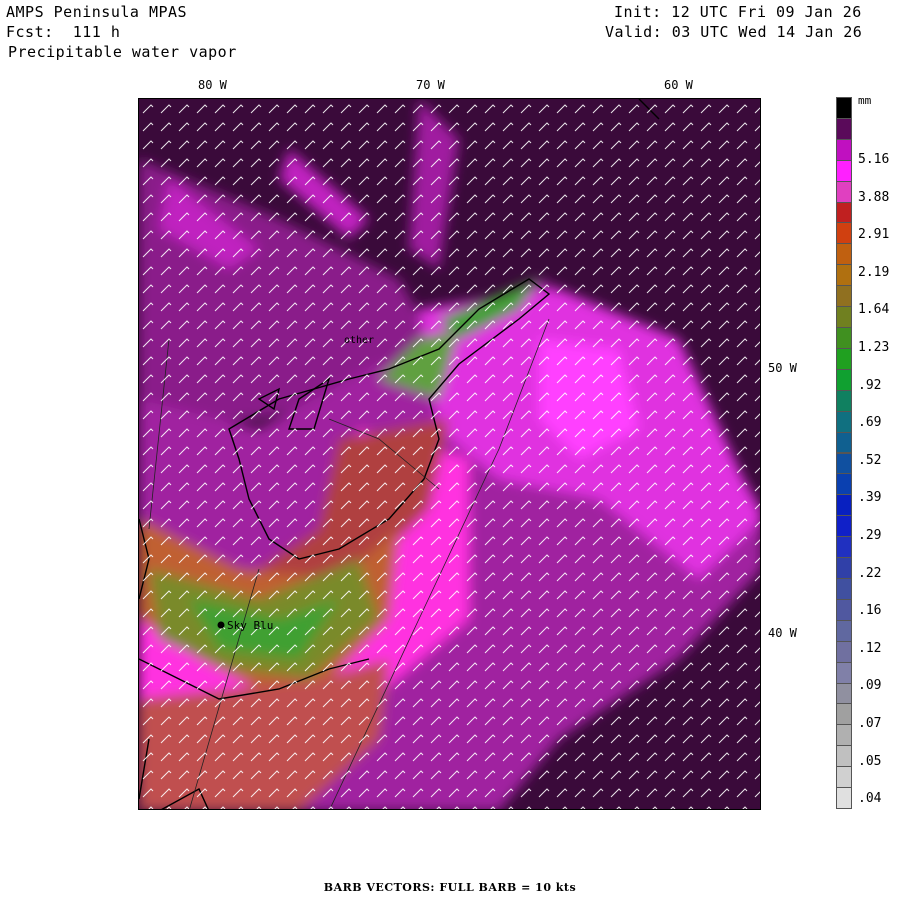 This screenshot has width=900, height=900. I want to click on legend-value: 1.23, so click(874, 347).